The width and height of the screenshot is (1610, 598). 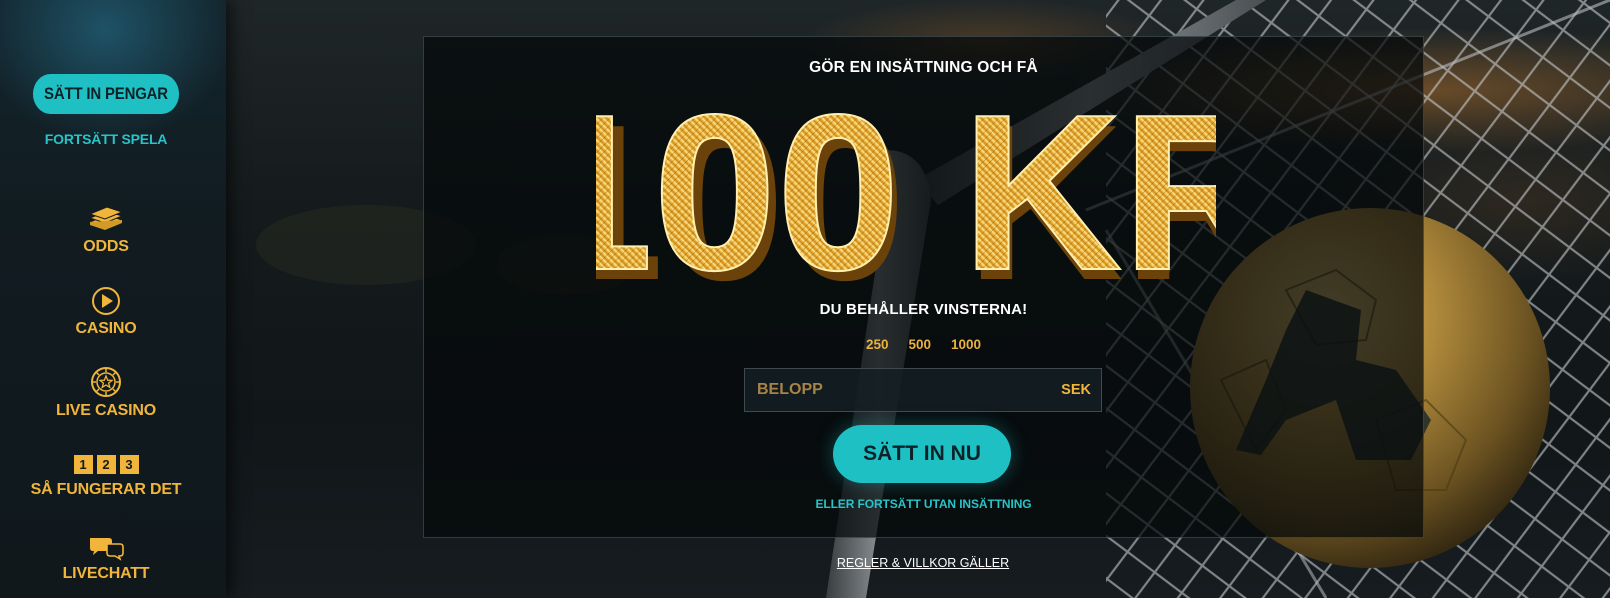 I want to click on quick-amount-500: 500, so click(x=919, y=344).